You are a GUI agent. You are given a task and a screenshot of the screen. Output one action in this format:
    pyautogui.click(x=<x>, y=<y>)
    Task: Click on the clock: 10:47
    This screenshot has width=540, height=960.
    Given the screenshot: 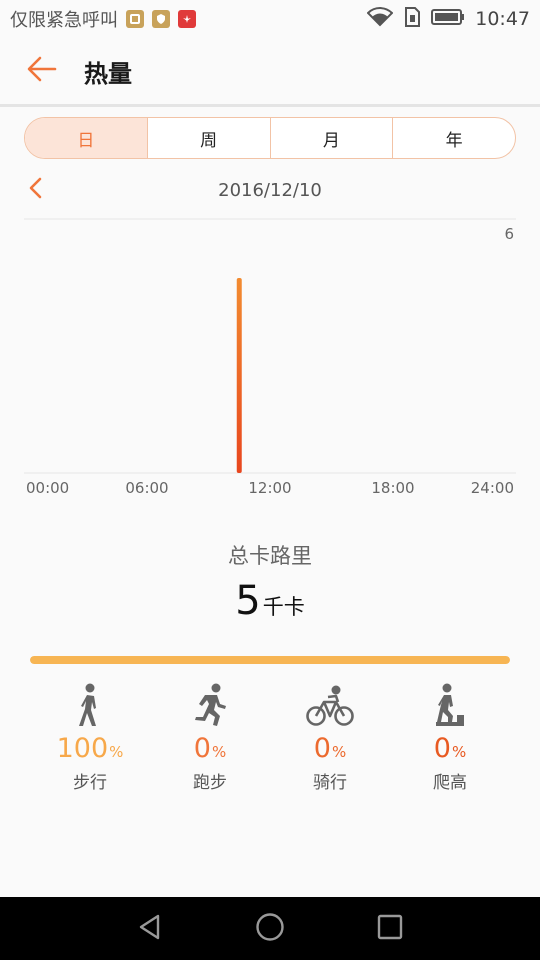 What is the action you would take?
    pyautogui.click(x=502, y=19)
    